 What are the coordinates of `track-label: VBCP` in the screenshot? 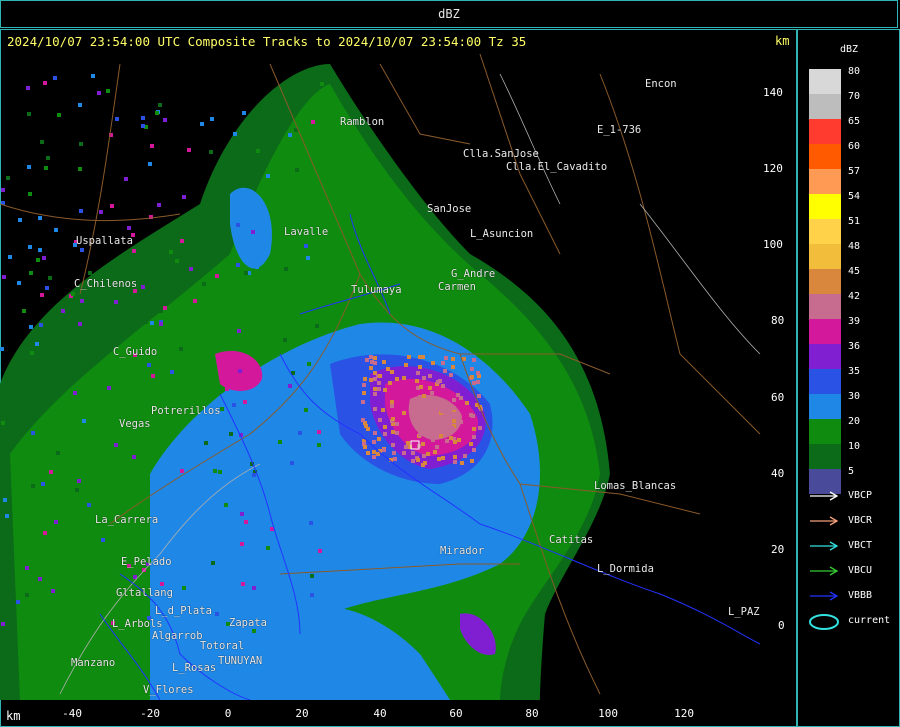 It's located at (860, 495).